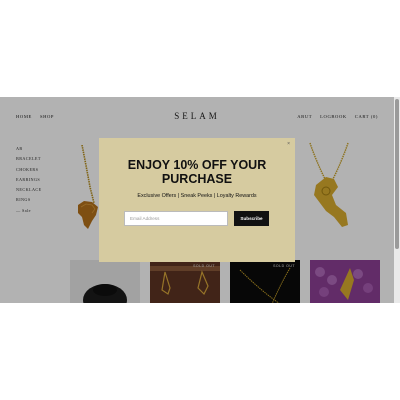  Describe the element at coordinates (288, 144) in the screenshot. I see `close-icon: ×` at that location.